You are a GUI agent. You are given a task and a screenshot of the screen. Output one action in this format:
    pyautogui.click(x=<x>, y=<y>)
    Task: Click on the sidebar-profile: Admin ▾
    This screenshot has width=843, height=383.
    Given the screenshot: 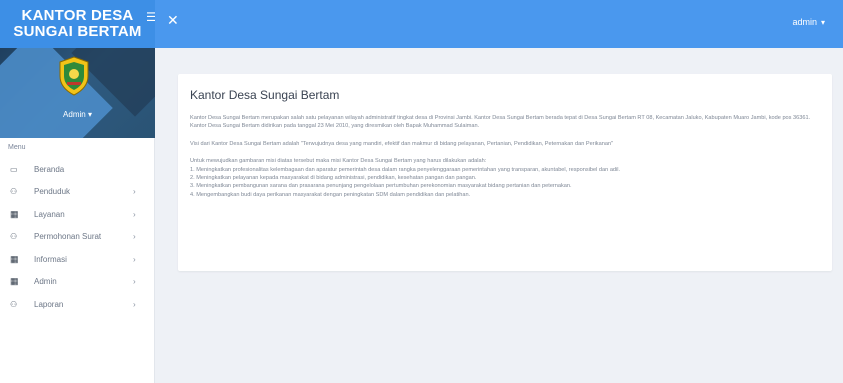 What is the action you would take?
    pyautogui.click(x=77, y=93)
    